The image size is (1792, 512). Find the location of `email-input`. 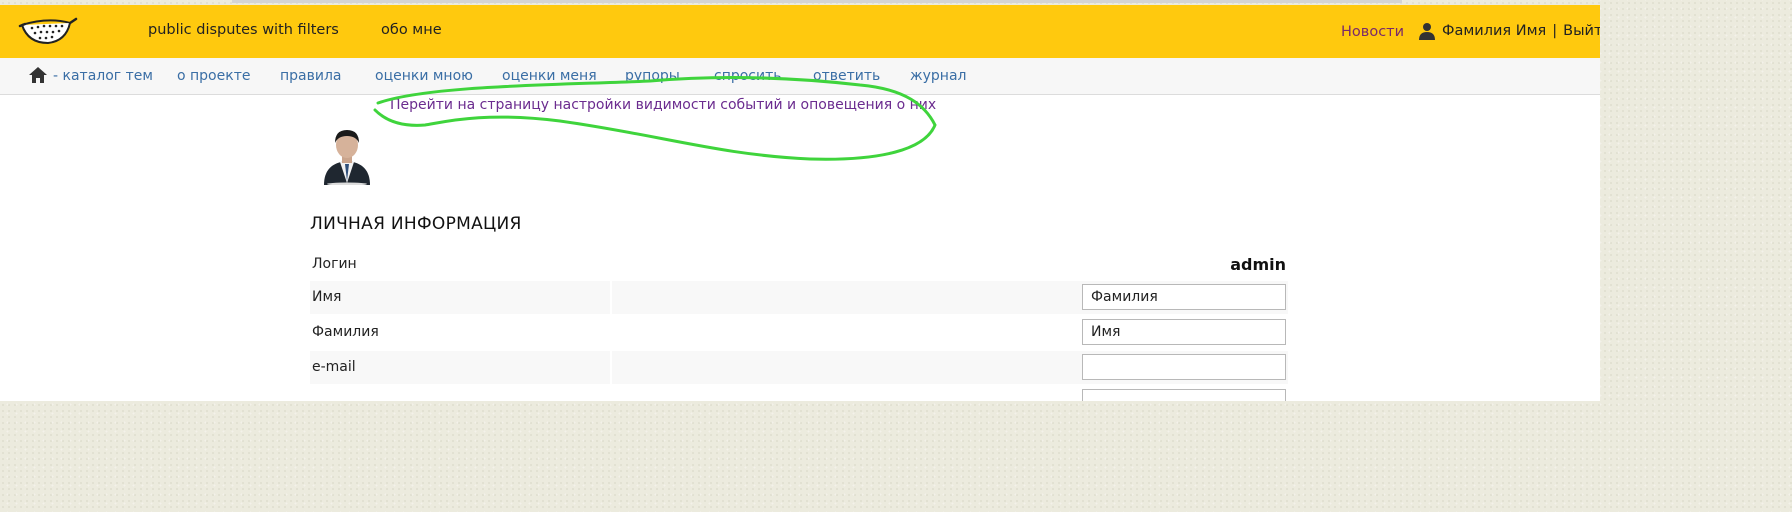

email-input is located at coordinates (1184, 367).